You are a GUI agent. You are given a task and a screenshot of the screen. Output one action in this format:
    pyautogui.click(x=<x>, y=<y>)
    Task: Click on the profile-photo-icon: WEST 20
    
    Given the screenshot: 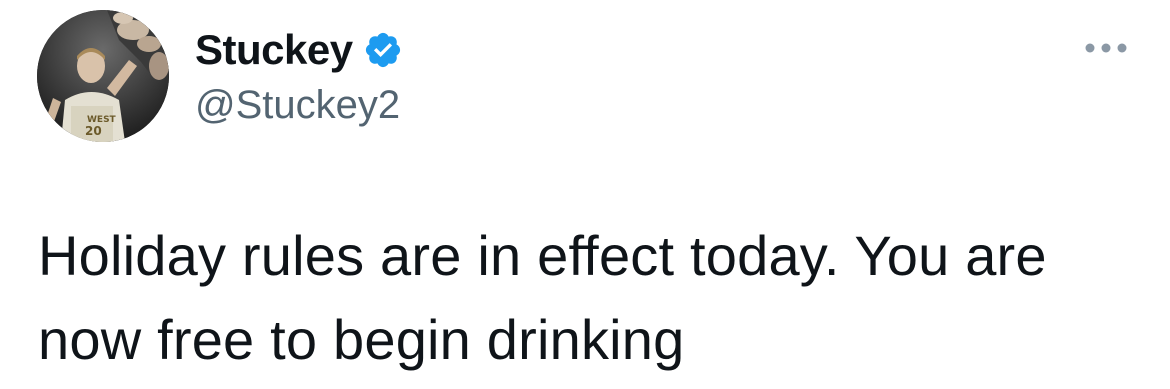 What is the action you would take?
    pyautogui.click(x=103, y=76)
    